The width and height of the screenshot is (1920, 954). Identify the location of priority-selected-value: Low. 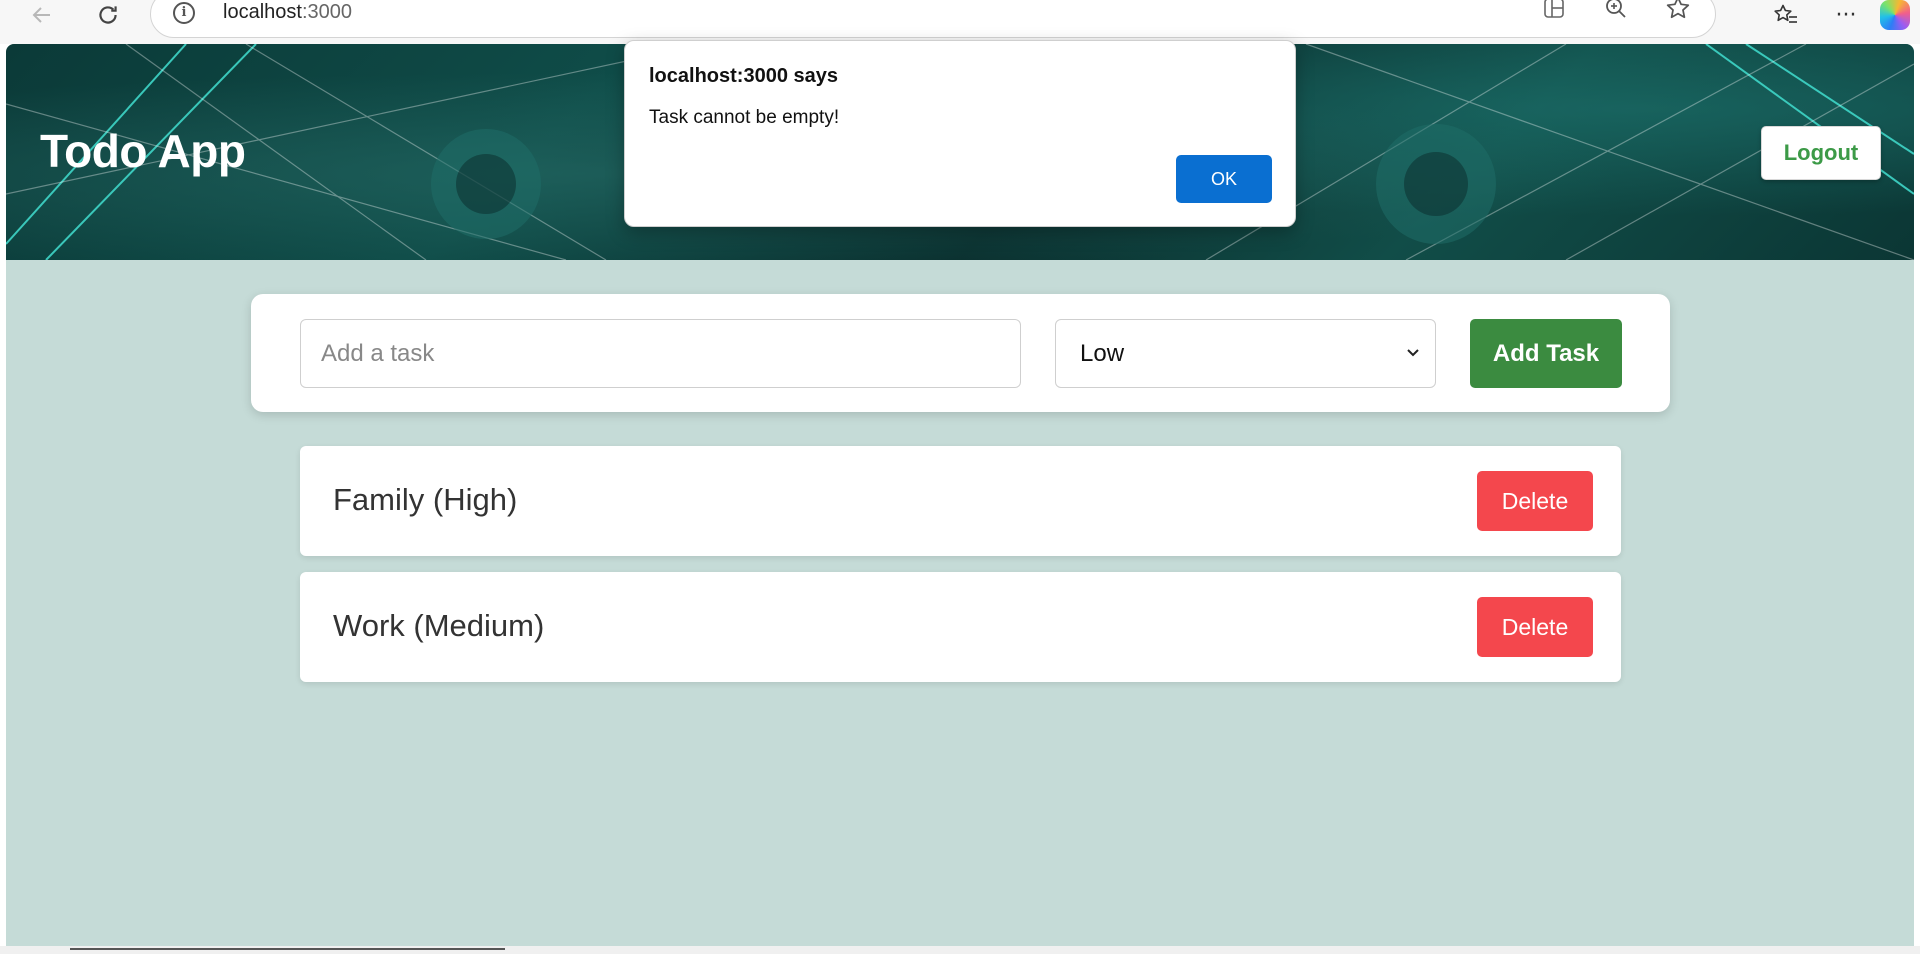
(1102, 353).